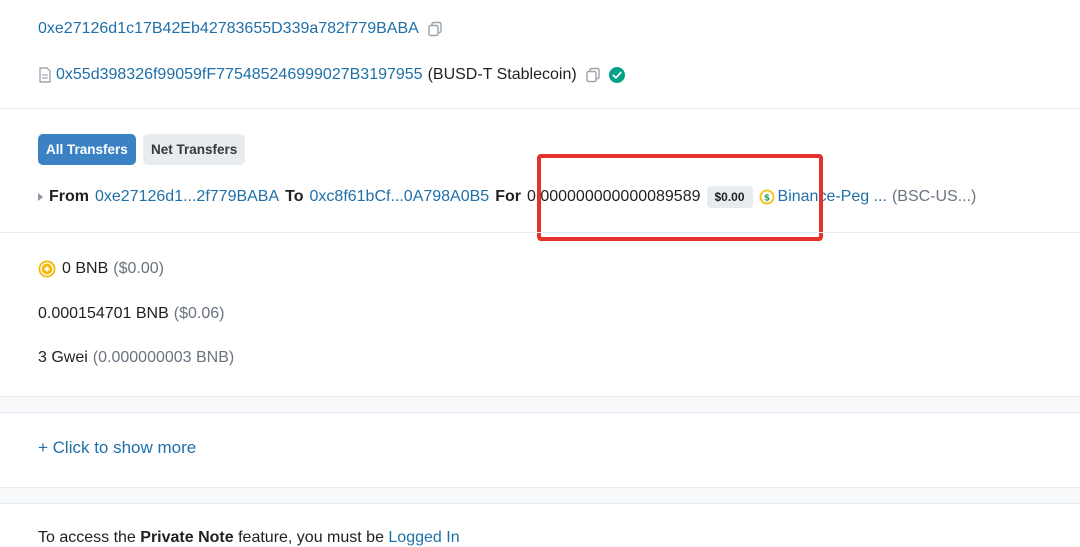  I want to click on from-address-link: 0xe27126d1...2f779BABA, so click(187, 197).